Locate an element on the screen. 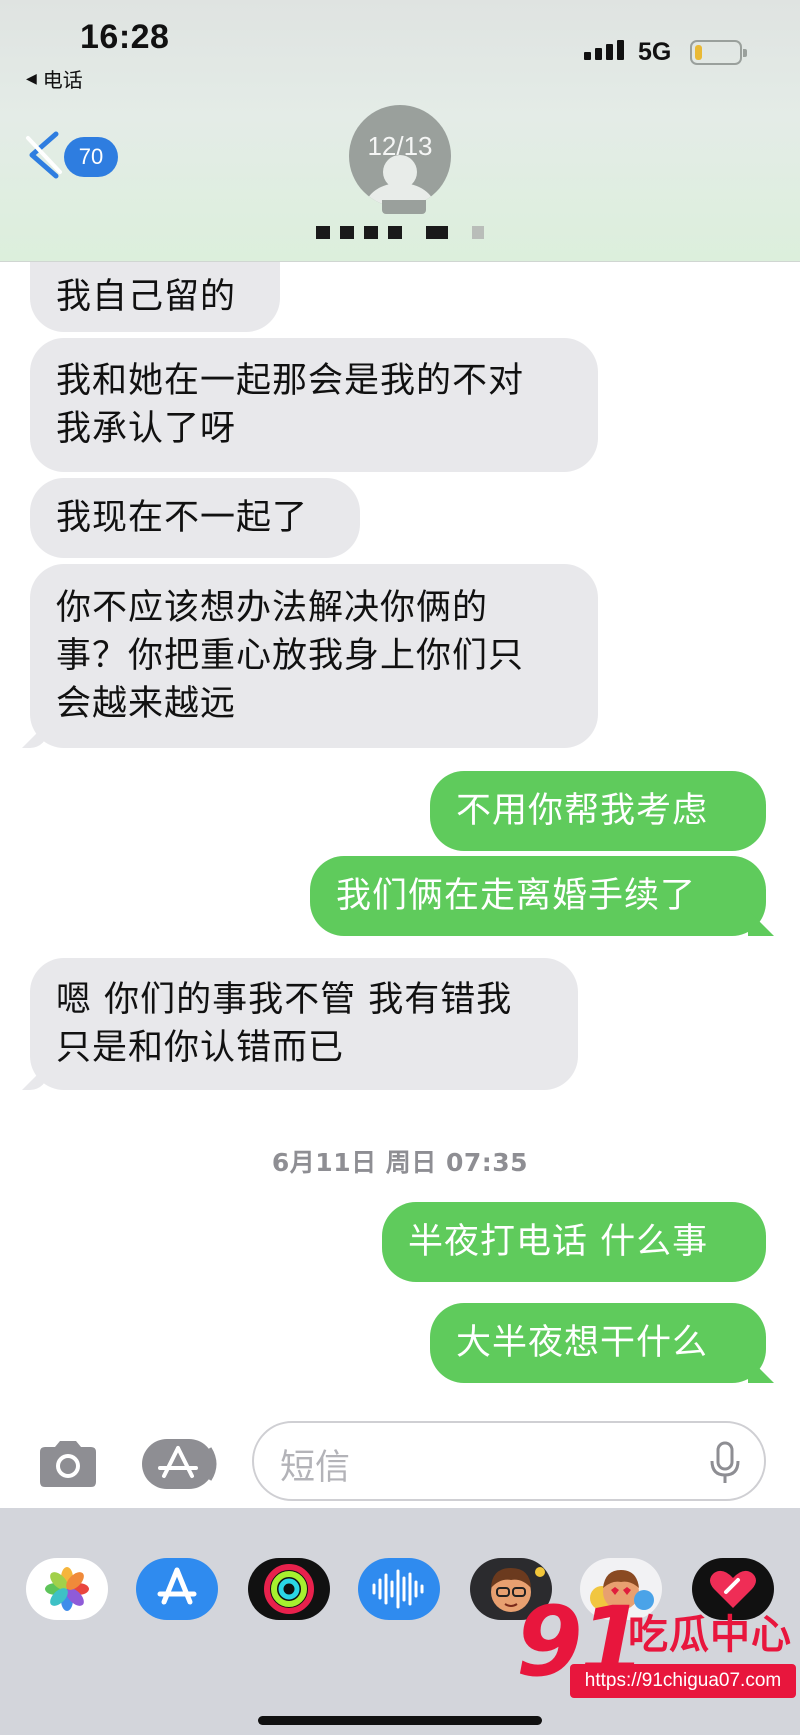  message-bubble-outgoing: 我们俩在走离婚手续了 is located at coordinates (538, 896).